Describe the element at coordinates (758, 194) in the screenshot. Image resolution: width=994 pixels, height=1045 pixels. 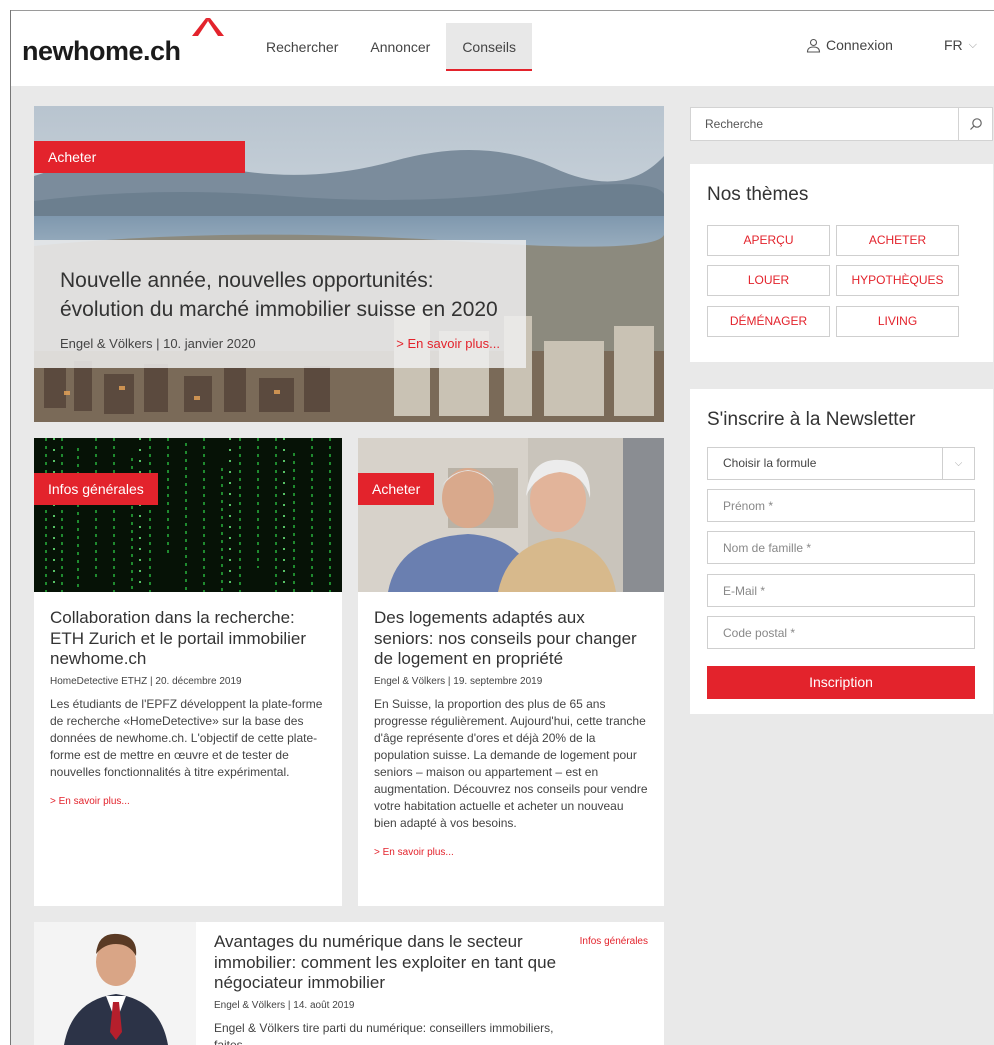
I see `themes-title: Nos thèmes` at that location.